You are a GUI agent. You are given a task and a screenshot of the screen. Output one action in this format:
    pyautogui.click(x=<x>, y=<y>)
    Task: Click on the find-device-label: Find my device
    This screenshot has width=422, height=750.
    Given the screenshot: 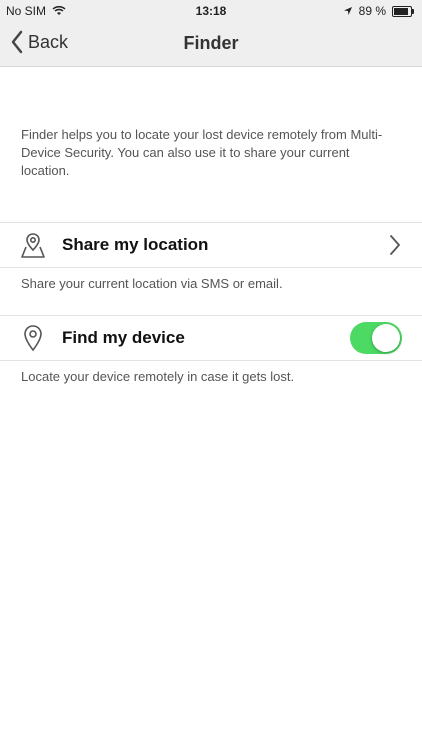 What is the action you would take?
    pyautogui.click(x=123, y=337)
    